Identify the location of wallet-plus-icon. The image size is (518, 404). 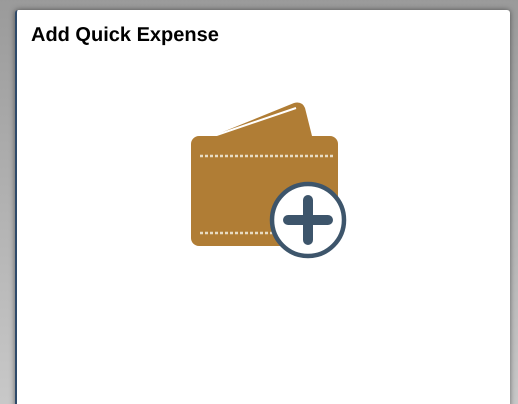
(268, 180).